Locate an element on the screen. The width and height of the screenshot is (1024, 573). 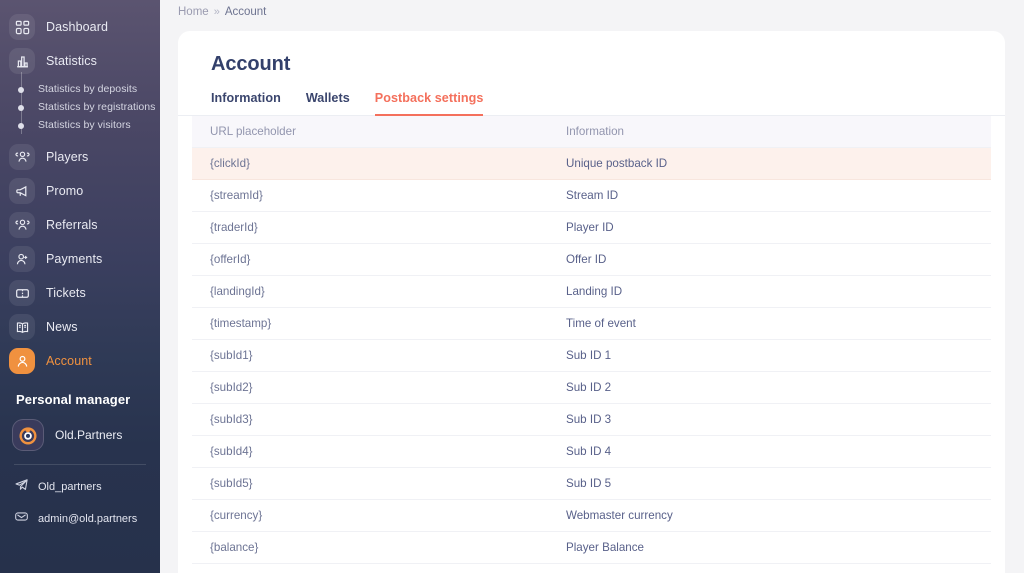
cell-url-placeholder: {timestamp} is located at coordinates (241, 323).